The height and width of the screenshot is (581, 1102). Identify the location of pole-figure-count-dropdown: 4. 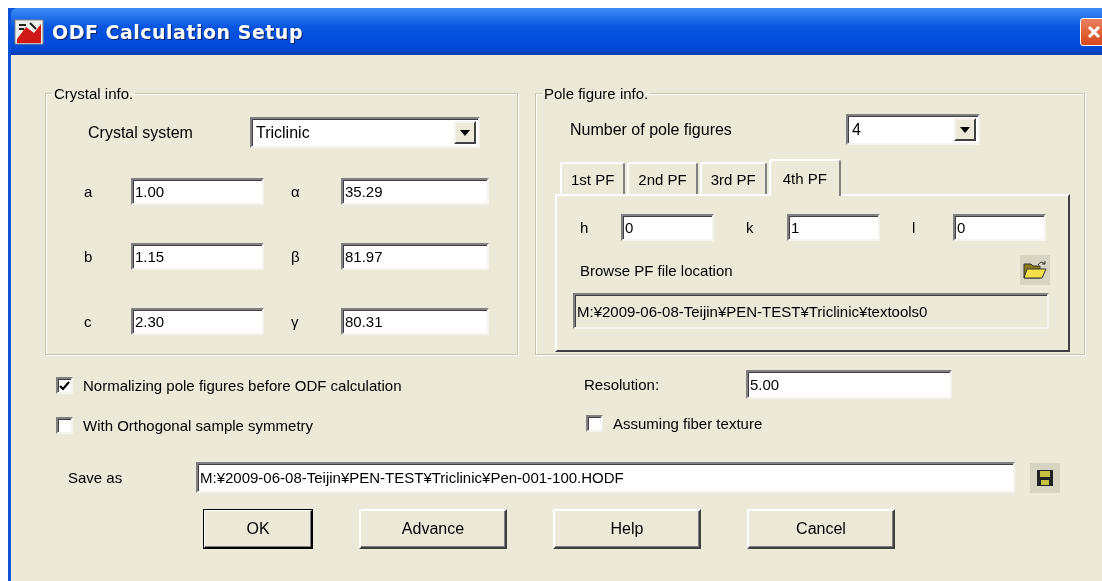
(913, 129).